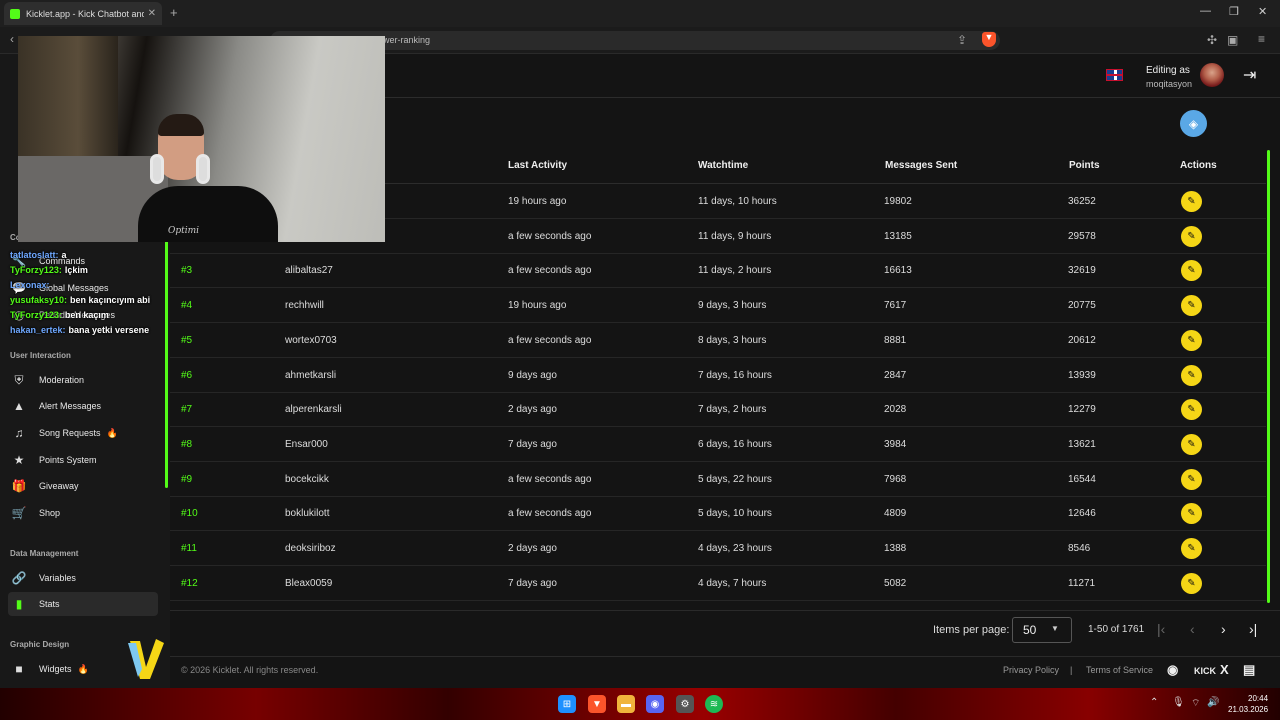 Image resolution: width=1280 pixels, height=720 pixels. Describe the element at coordinates (723, 165) in the screenshot. I see `column-header-watchtime: Watchtime` at that location.